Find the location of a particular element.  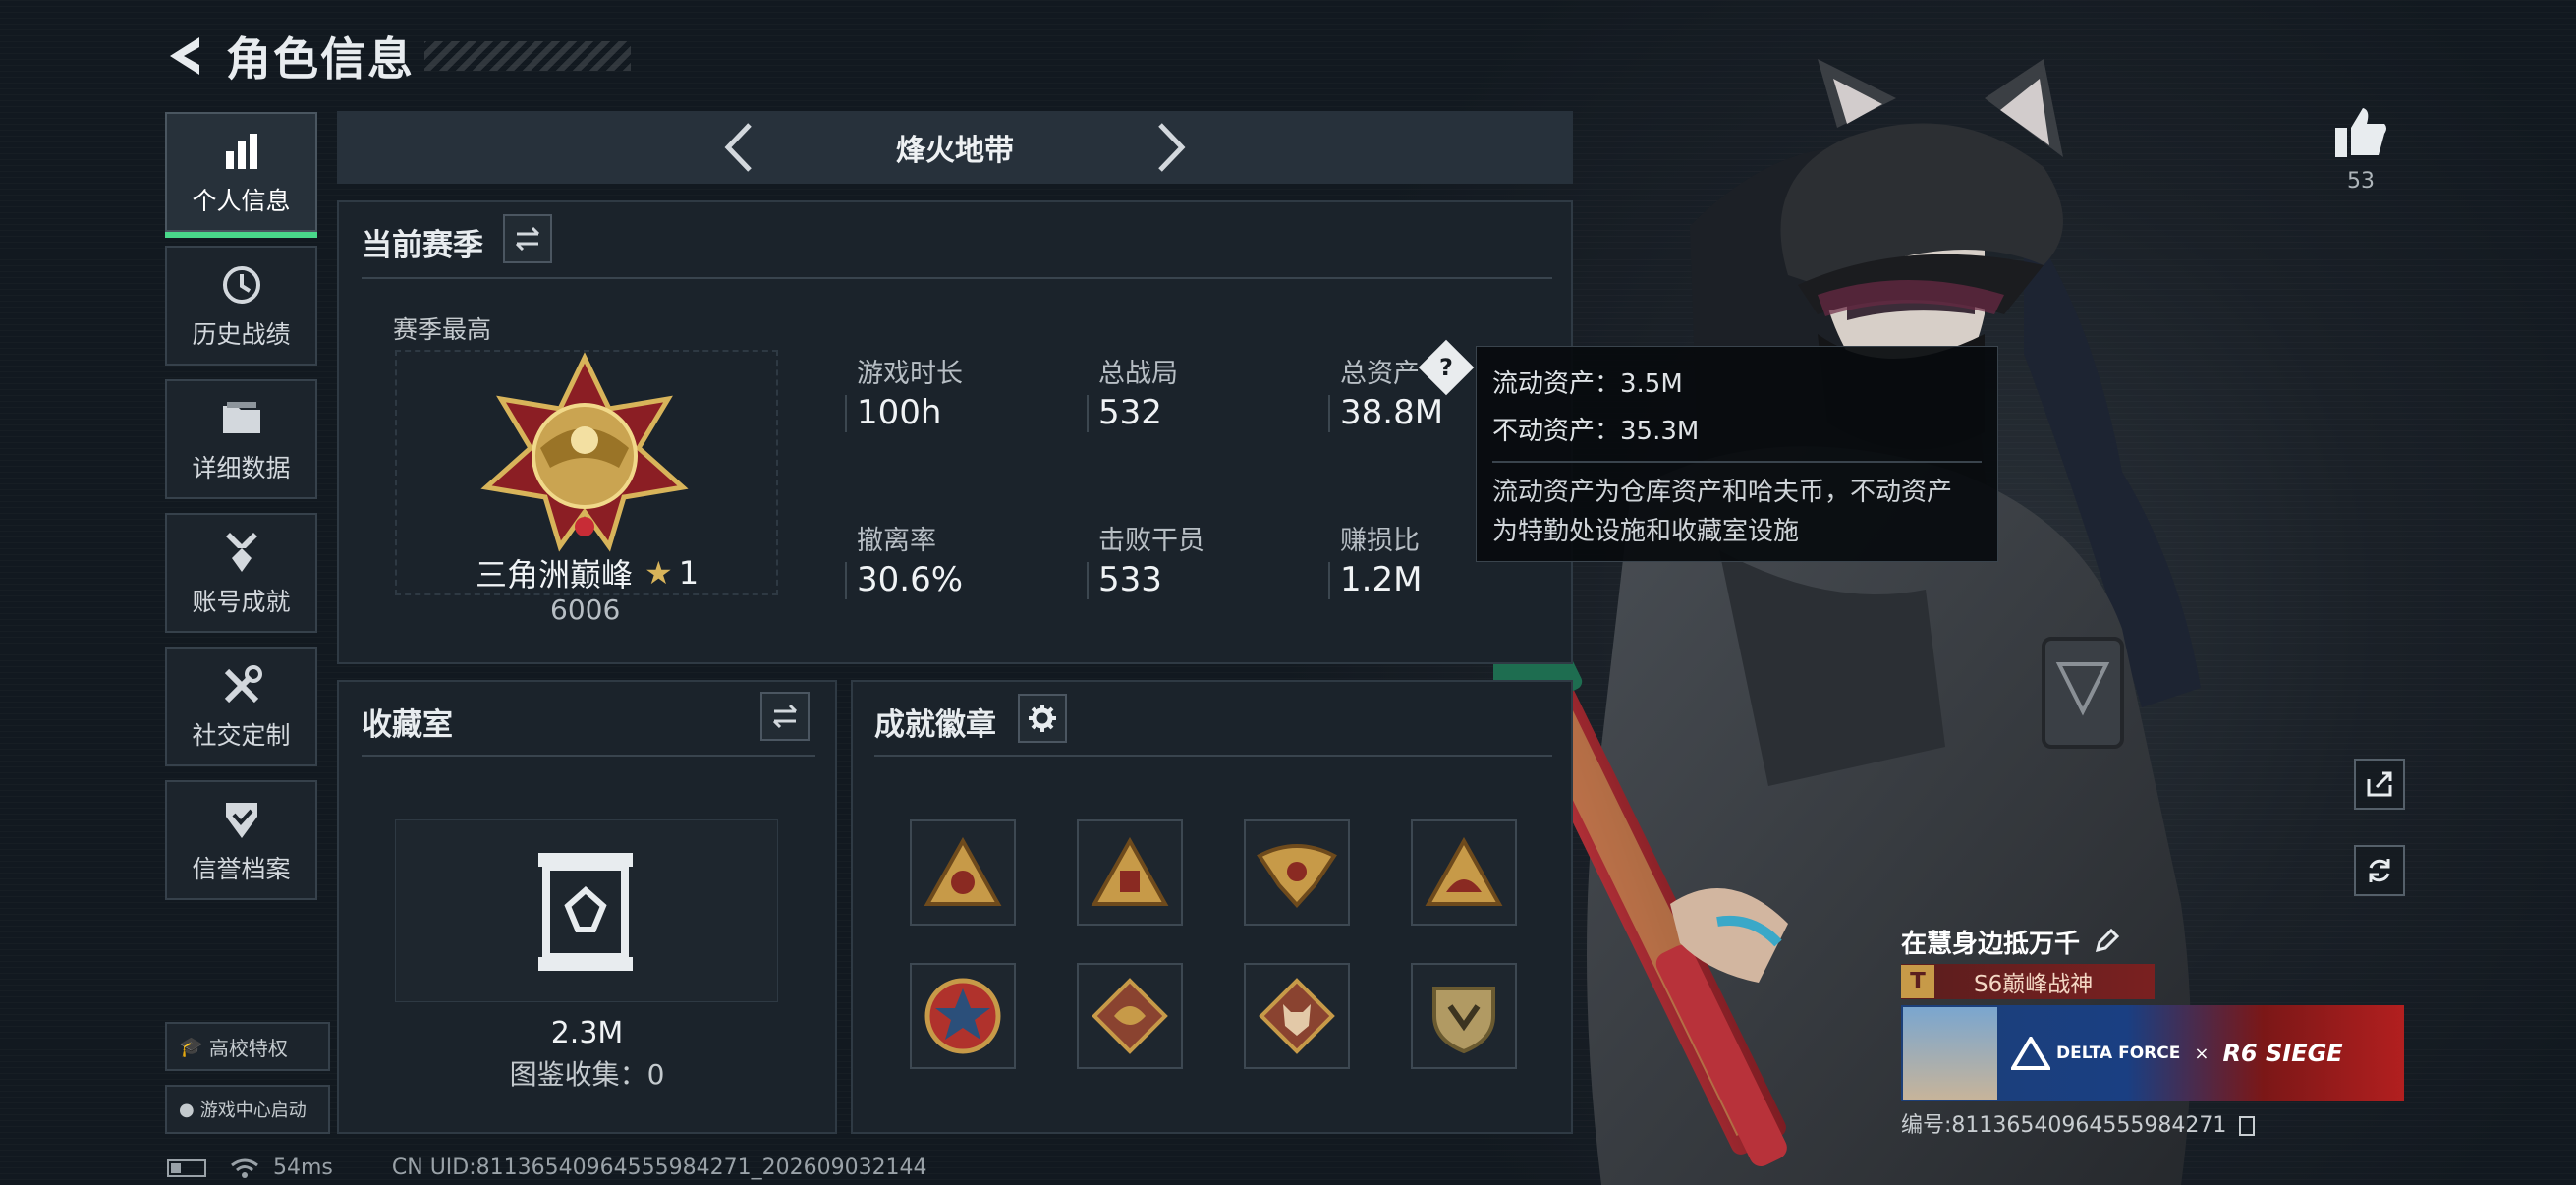

rank-name-row: 三角洲巅峰 ★ 1 is located at coordinates (587, 573).